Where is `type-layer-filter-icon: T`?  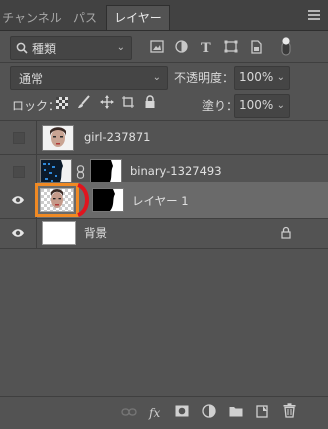 type-layer-filter-icon: T is located at coordinates (206, 46).